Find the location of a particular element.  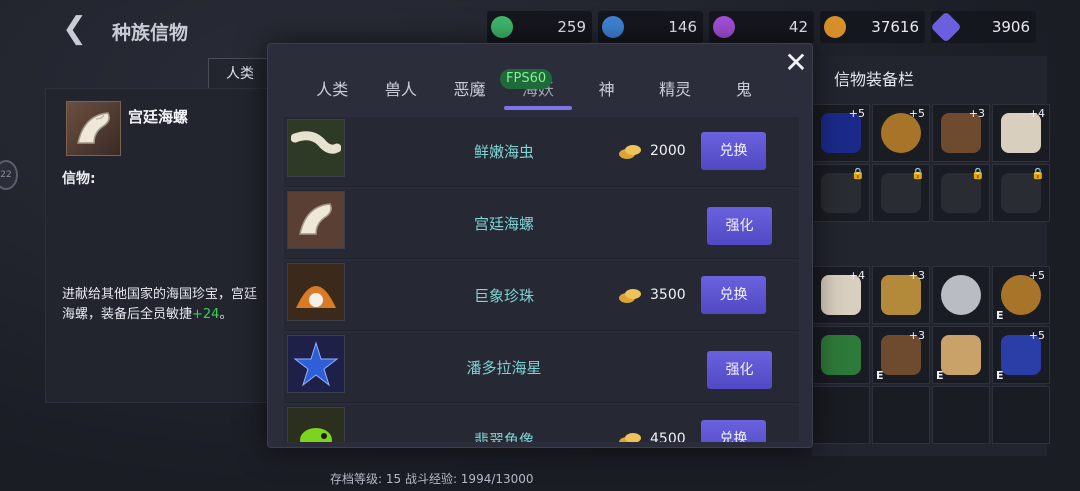

list-item: 宫廷海螺 强化 is located at coordinates (541, 224).